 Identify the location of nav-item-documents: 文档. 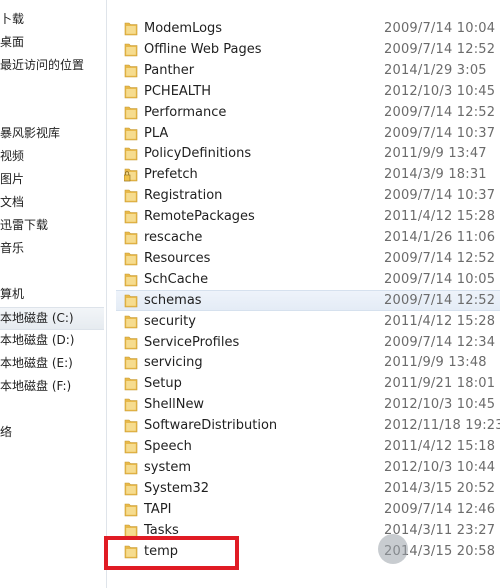
(52, 202).